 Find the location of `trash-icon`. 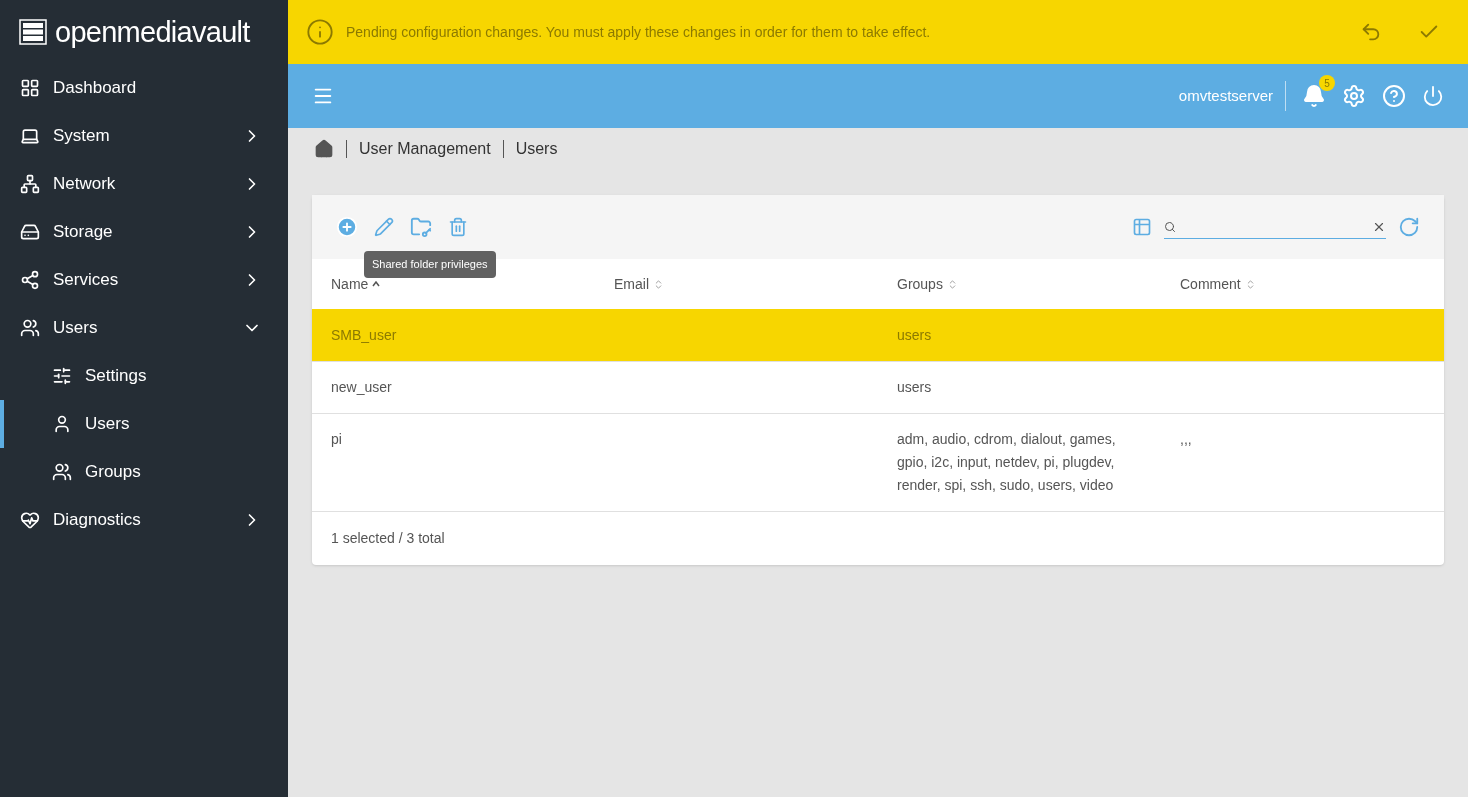

trash-icon is located at coordinates (458, 227).